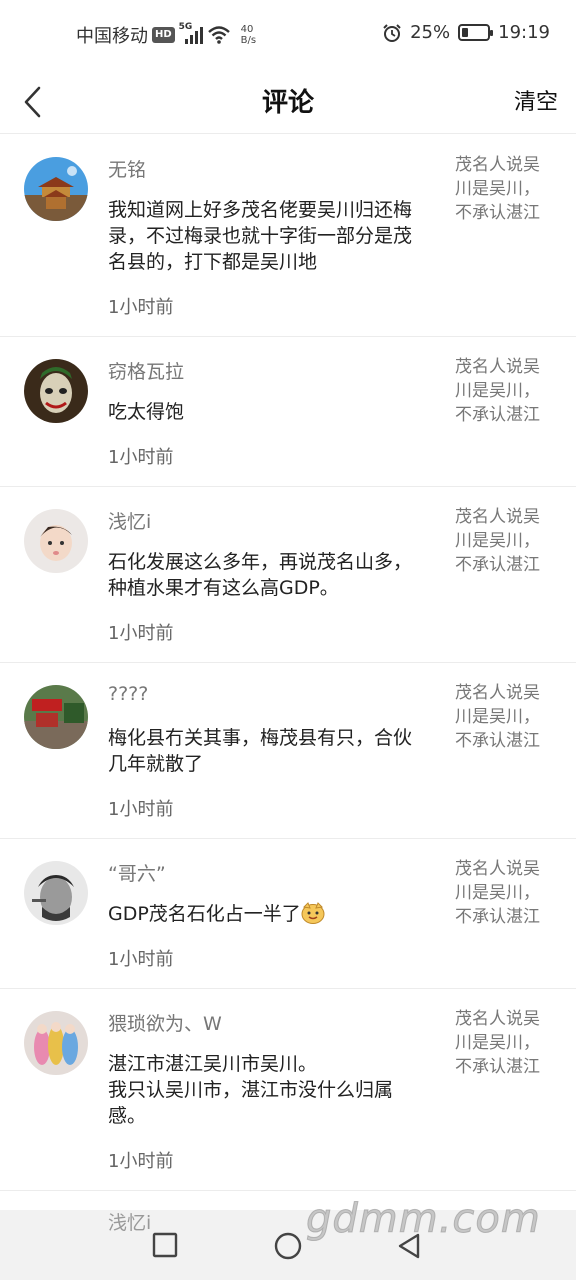  I want to click on clear-button: 清空, so click(536, 100).